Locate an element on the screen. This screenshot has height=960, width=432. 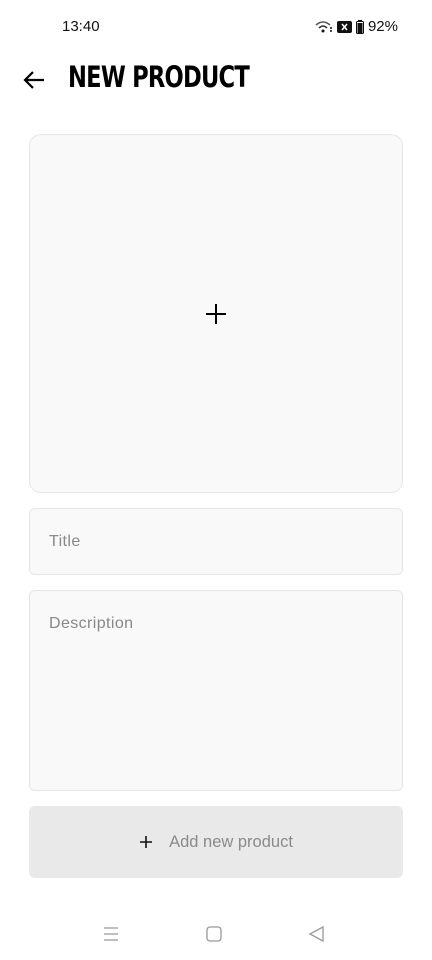
wifi-icon is located at coordinates (323, 26).